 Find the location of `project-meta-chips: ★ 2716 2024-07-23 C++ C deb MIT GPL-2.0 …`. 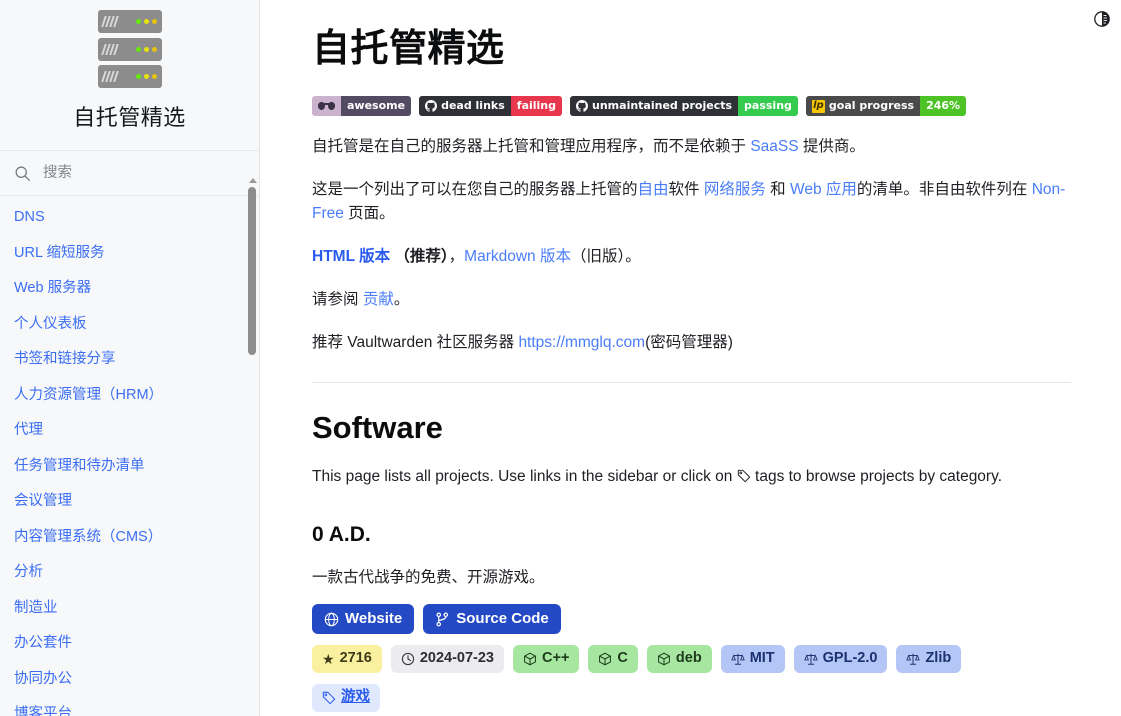

project-meta-chips: ★ 2716 2024-07-23 C++ C deb MIT GPL-2.0 … is located at coordinates (691, 659).